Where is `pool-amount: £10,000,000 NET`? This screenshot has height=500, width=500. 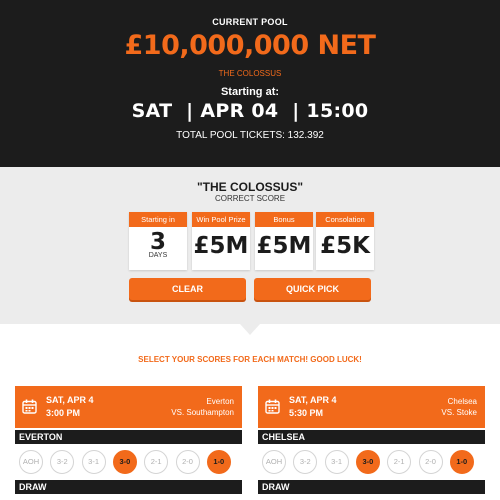 pool-amount: £10,000,000 NET is located at coordinates (250, 45).